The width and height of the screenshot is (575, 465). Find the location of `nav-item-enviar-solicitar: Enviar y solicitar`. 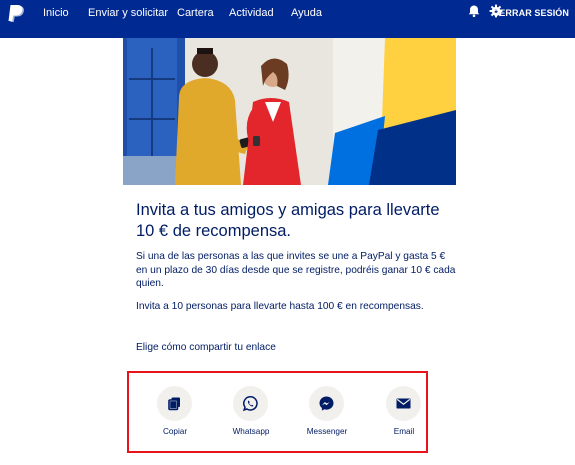

nav-item-enviar-solicitar: Enviar y solicitar is located at coordinates (128, 13).